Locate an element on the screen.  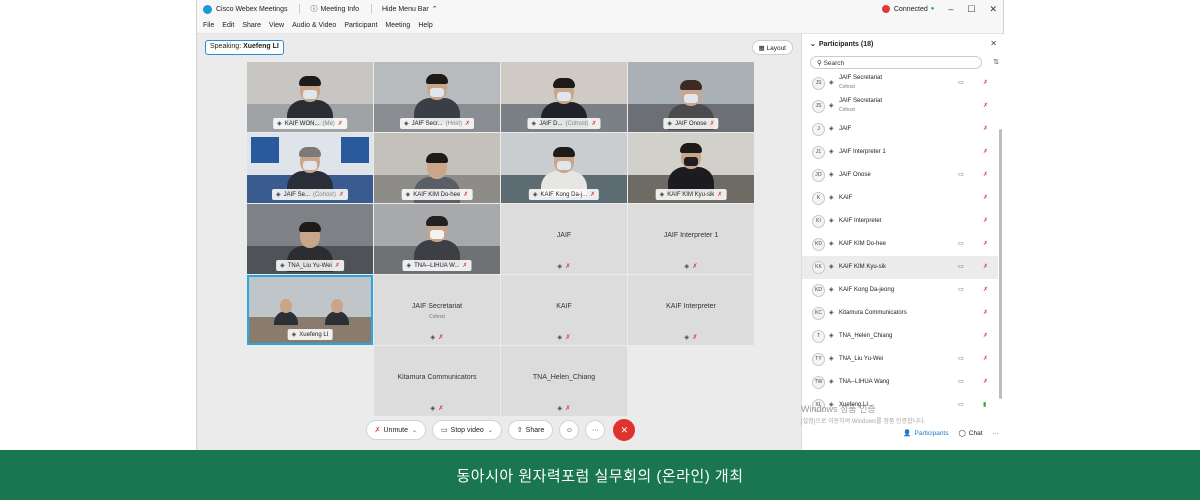
tile-nametag: ◈ TNA--LIHUA W... ✗ is located at coordinates (437, 265).